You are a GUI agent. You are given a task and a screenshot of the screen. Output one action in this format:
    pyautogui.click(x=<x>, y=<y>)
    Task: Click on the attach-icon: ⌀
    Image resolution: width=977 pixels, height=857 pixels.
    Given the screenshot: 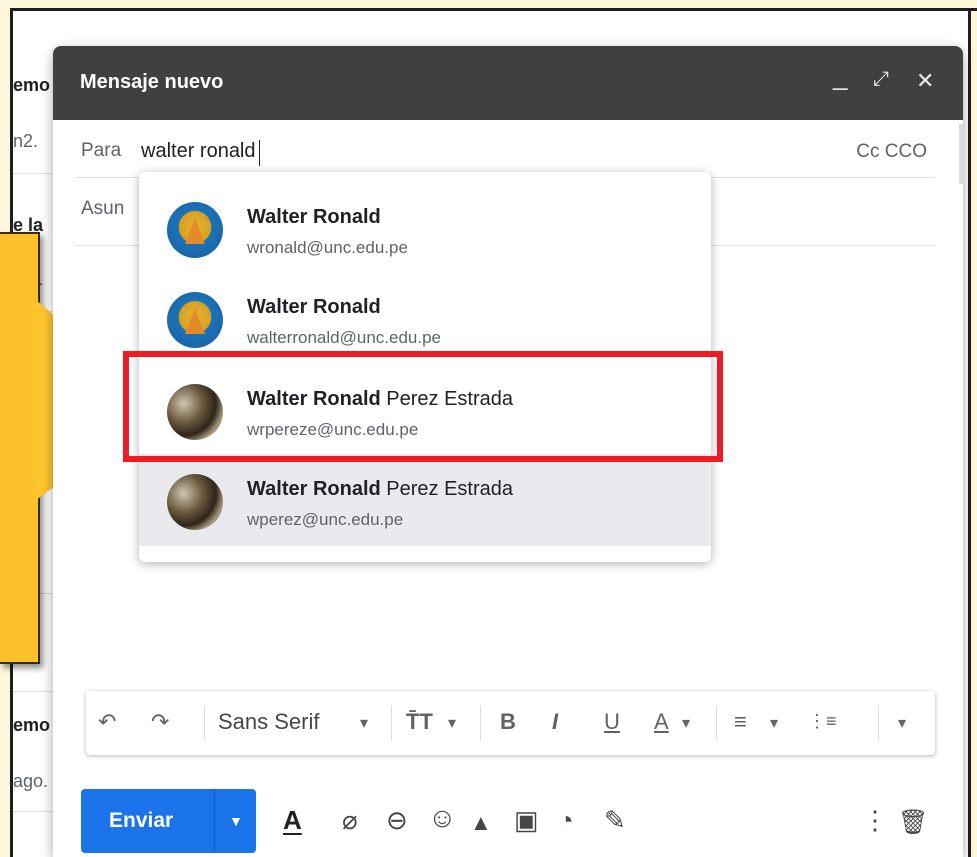 What is the action you would take?
    pyautogui.click(x=350, y=820)
    